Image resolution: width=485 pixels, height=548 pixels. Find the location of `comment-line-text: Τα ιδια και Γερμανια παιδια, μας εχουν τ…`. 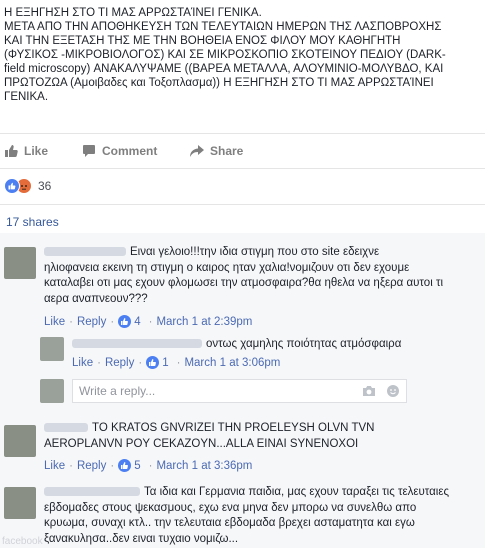

comment-line-text: Τα ιδια και Γερμανια παιδια, μας εχουν τ… is located at coordinates (297, 492).